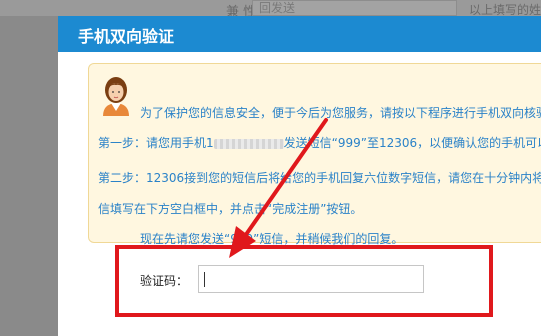 The image size is (541, 336). What do you see at coordinates (299, 34) in the screenshot?
I see `dialog-header: 手机双向验证` at bounding box center [299, 34].